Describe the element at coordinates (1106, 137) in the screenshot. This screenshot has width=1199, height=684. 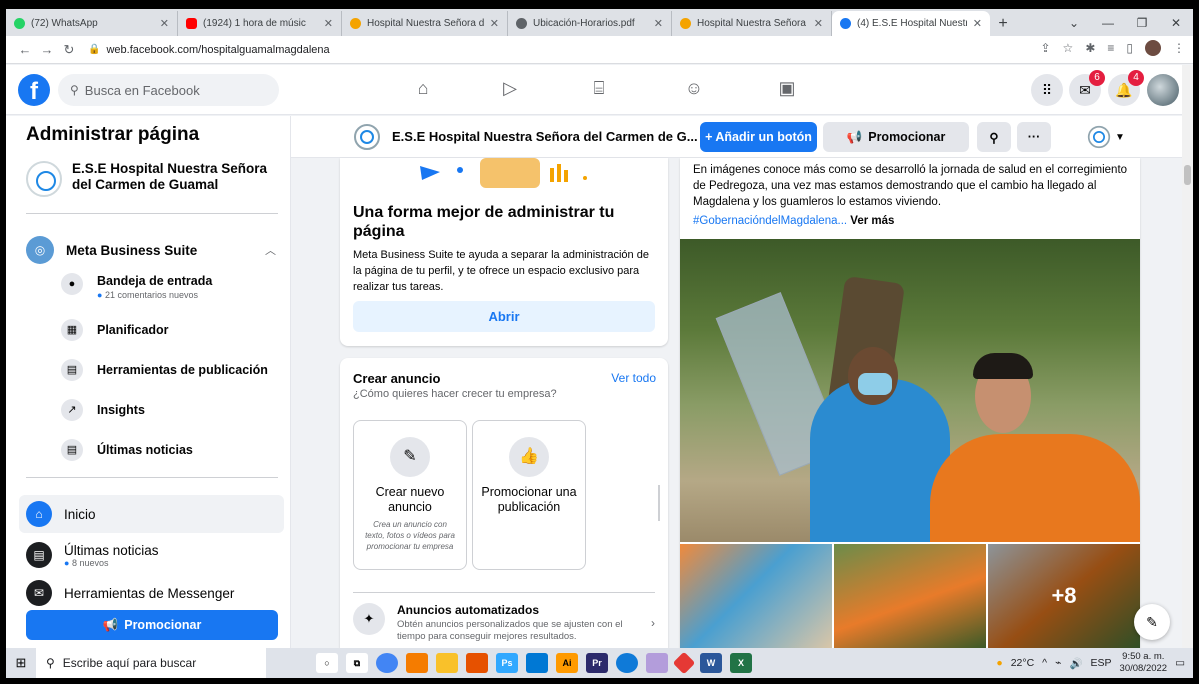
I see `page-switcher-button: ▼` at that location.